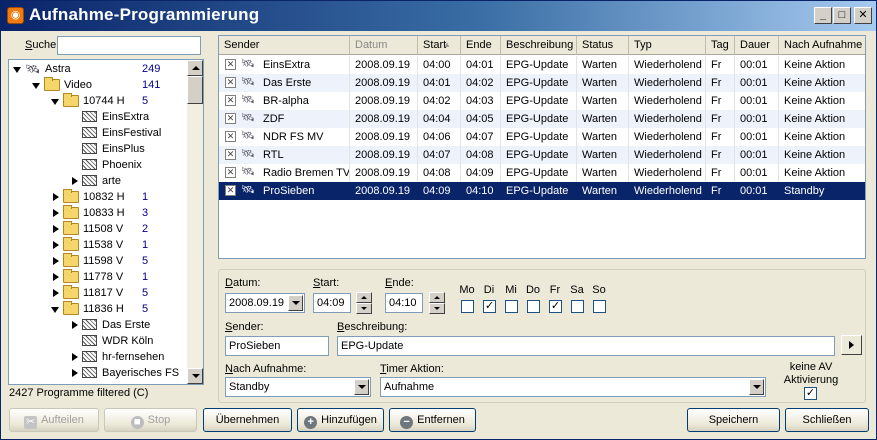 The image size is (877, 440). I want to click on next-arrow-button, so click(851, 345).